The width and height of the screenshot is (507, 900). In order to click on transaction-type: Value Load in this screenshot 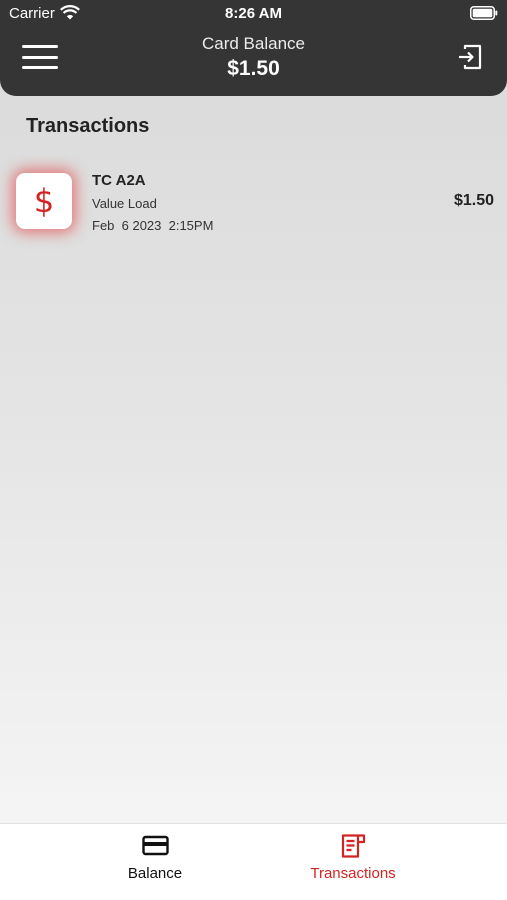, I will do `click(124, 203)`.